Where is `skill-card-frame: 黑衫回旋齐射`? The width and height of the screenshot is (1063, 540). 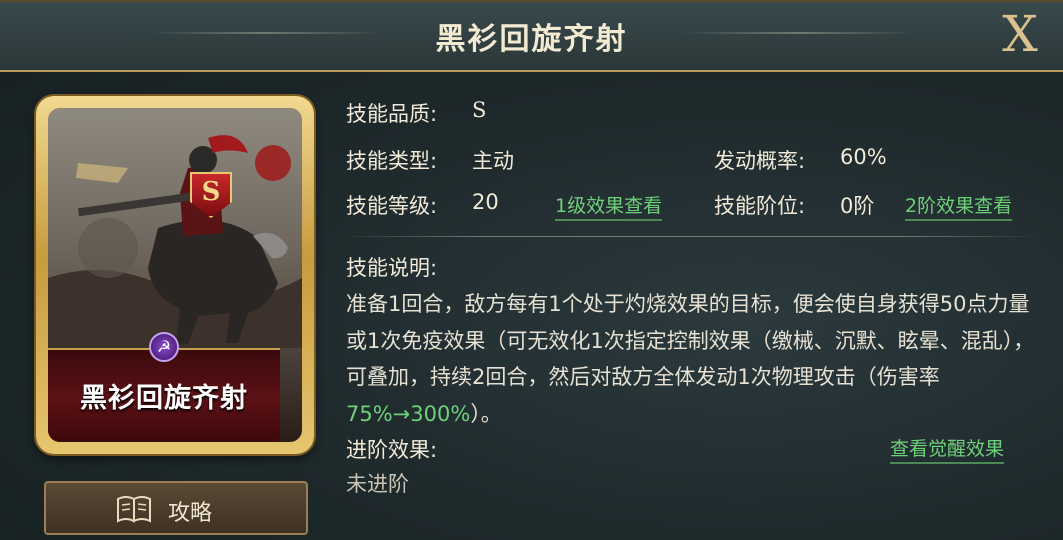
skill-card-frame: 黑衫回旋齐射 is located at coordinates (175, 275).